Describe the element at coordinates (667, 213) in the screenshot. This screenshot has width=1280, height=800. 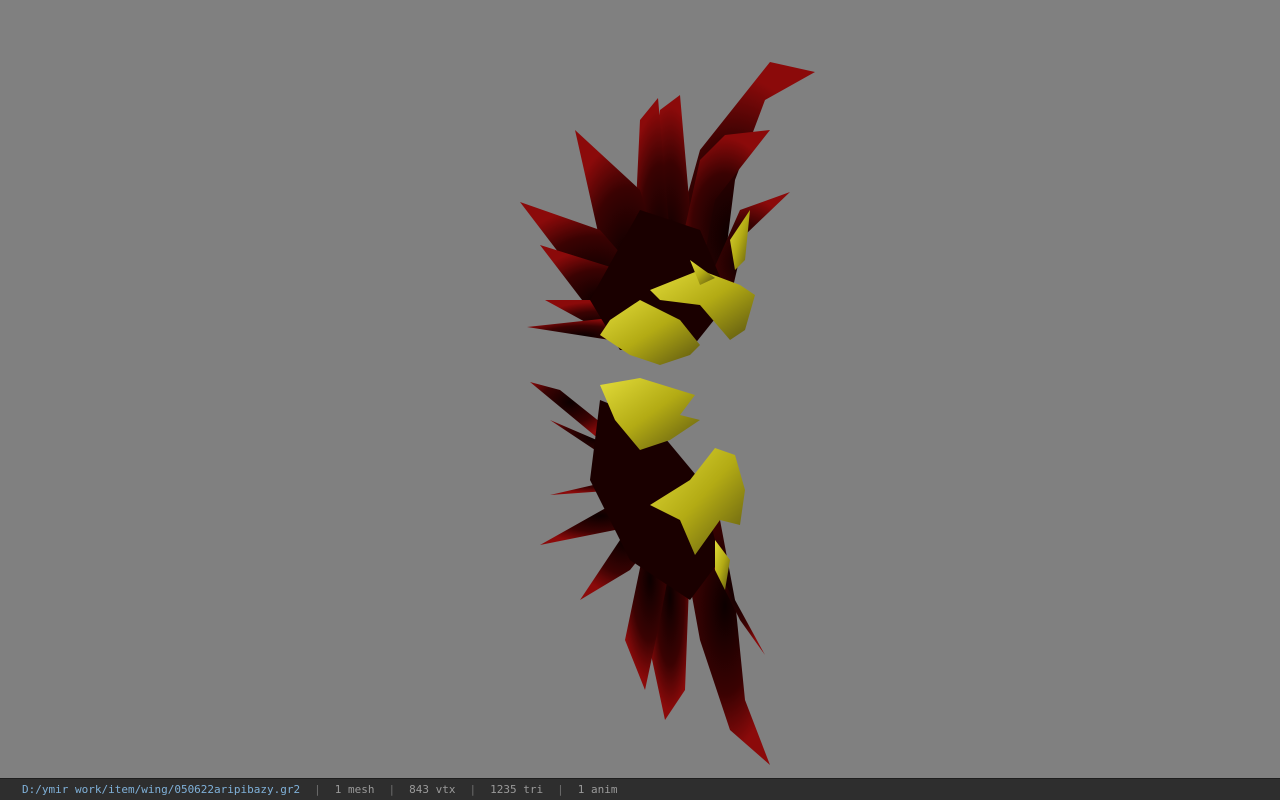
I see `upper-wing` at that location.